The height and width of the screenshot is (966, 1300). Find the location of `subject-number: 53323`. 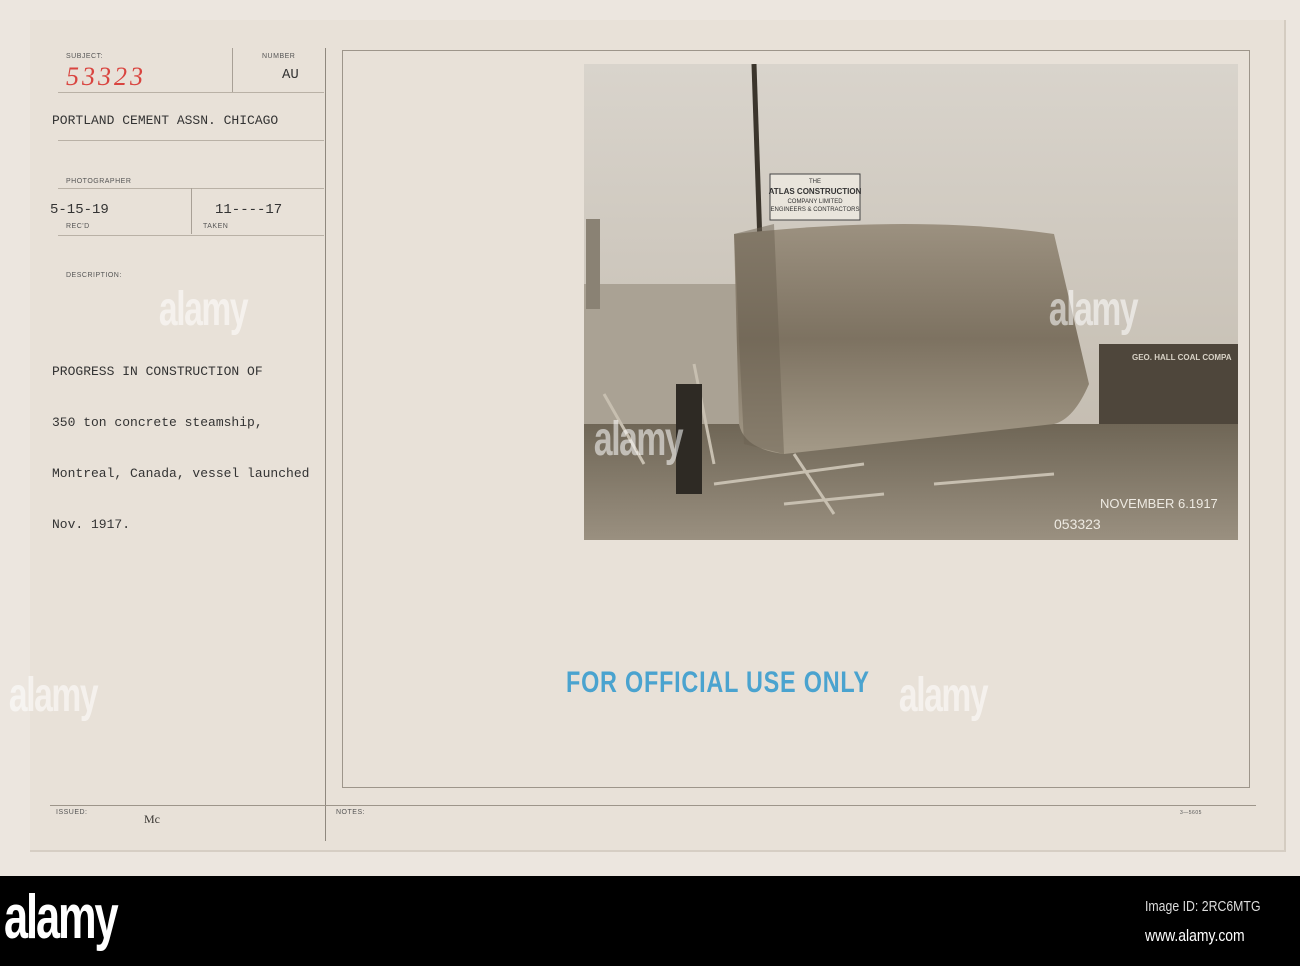

subject-number: 53323 is located at coordinates (106, 76).